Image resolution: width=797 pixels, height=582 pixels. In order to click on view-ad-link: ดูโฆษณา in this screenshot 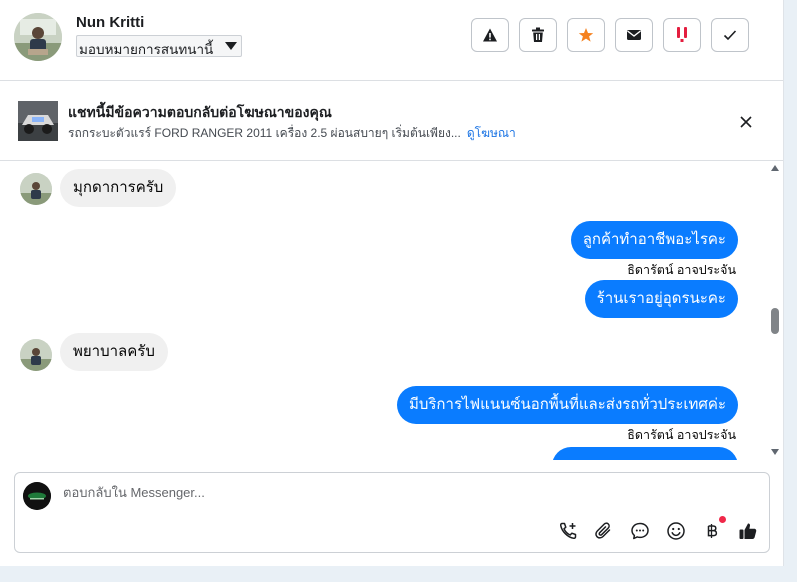, I will do `click(491, 133)`.